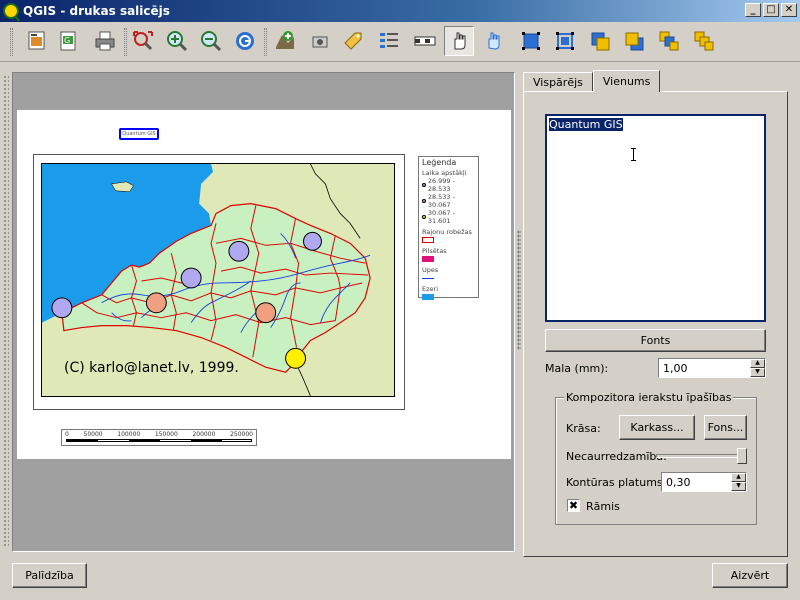 This screenshot has width=800, height=600. I want to click on scale-bar-graphic, so click(159, 440).